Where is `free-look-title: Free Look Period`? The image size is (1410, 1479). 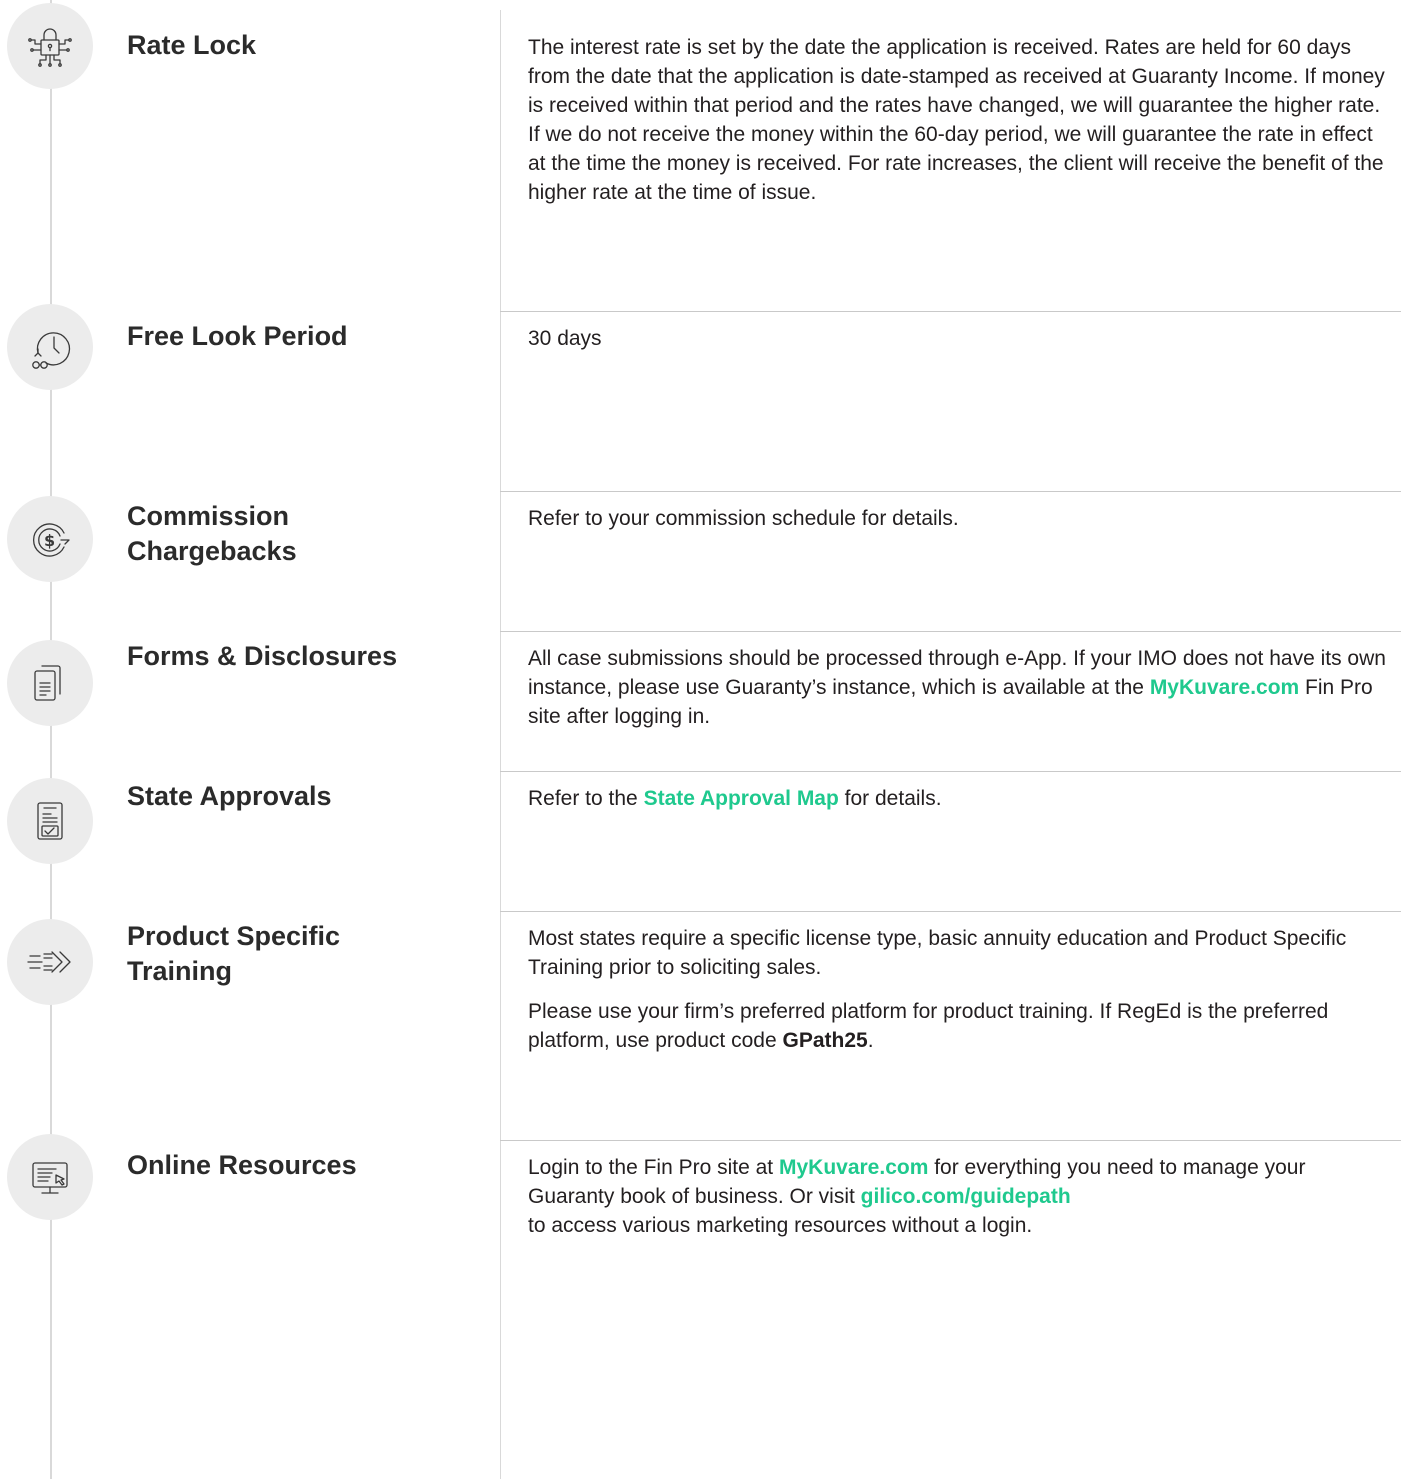
free-look-title: Free Look Period is located at coordinates (237, 336).